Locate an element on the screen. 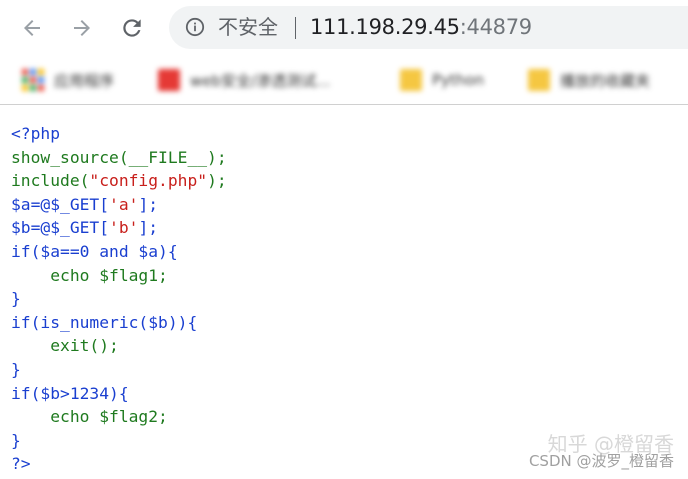 The height and width of the screenshot is (479, 688). code-line: if($b>1234){ is located at coordinates (119, 394).